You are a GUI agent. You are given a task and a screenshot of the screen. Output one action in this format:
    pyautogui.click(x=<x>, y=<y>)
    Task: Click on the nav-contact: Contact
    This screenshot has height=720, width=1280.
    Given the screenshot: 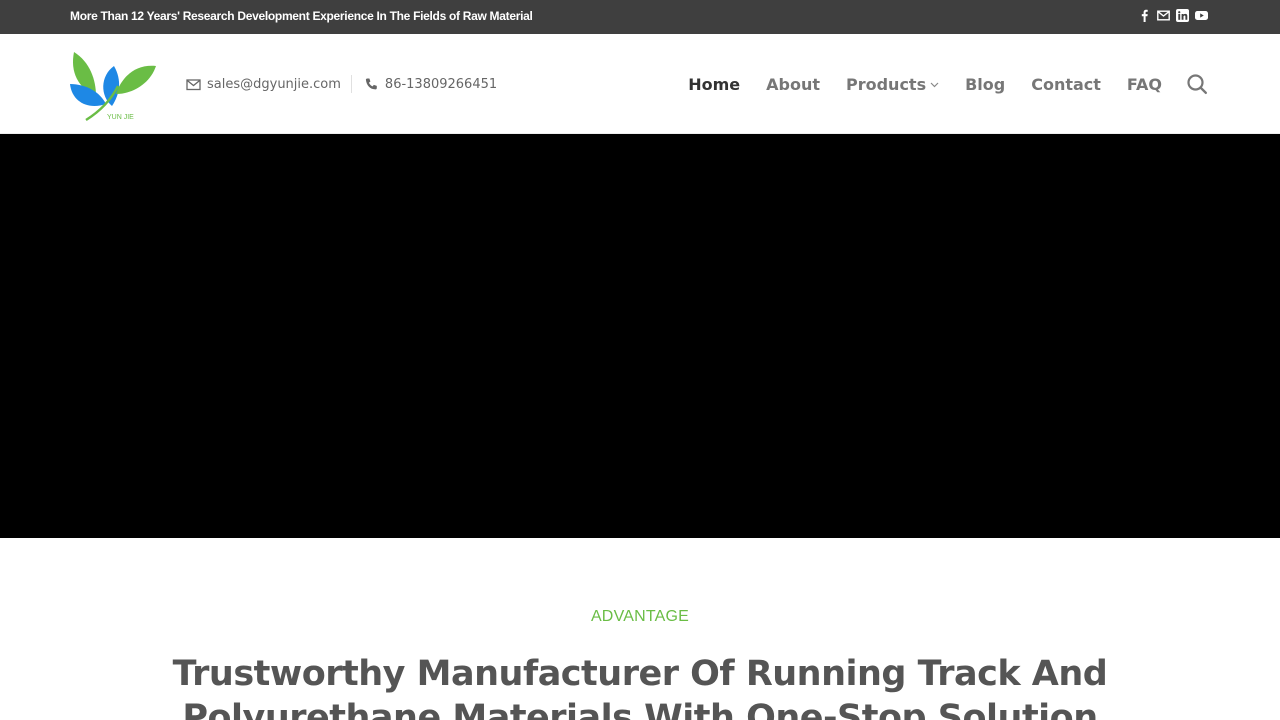 What is the action you would take?
    pyautogui.click(x=1066, y=84)
    